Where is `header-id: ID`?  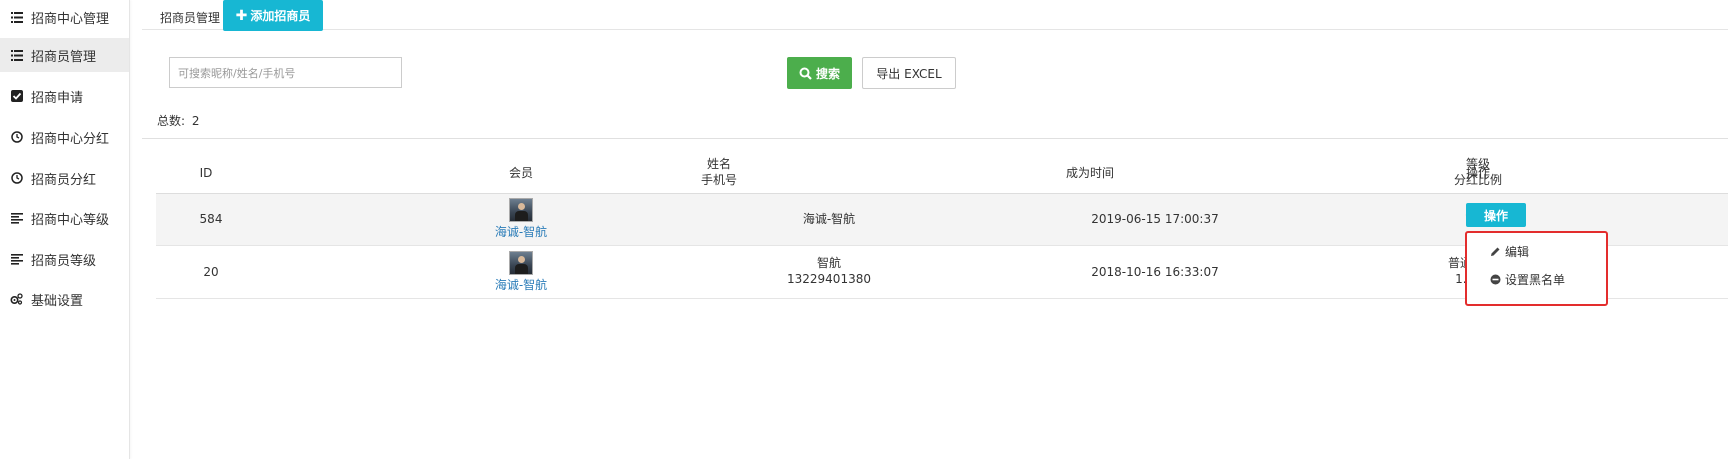 header-id: ID is located at coordinates (206, 173).